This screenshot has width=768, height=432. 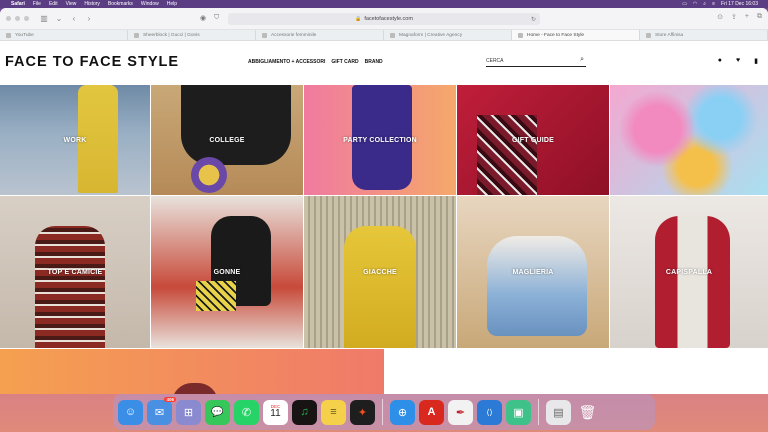 I want to click on account-icon: ●, so click(x=720, y=61).